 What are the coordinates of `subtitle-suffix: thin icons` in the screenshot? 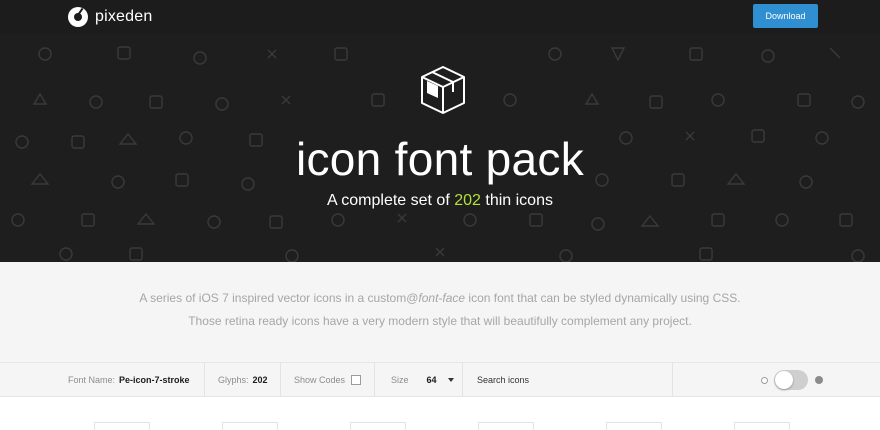 It's located at (516, 200).